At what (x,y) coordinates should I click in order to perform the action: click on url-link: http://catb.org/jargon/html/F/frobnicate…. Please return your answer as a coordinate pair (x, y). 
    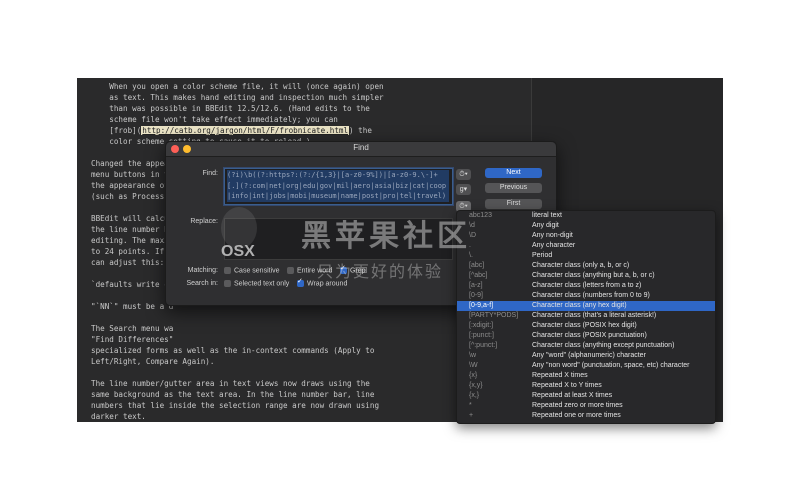
    Looking at the image, I should click on (245, 130).